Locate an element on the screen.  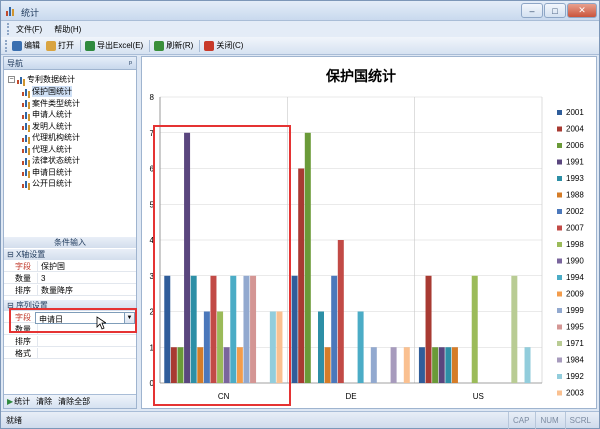
x-row-1: 数量3 is located at coordinates (70, 278).